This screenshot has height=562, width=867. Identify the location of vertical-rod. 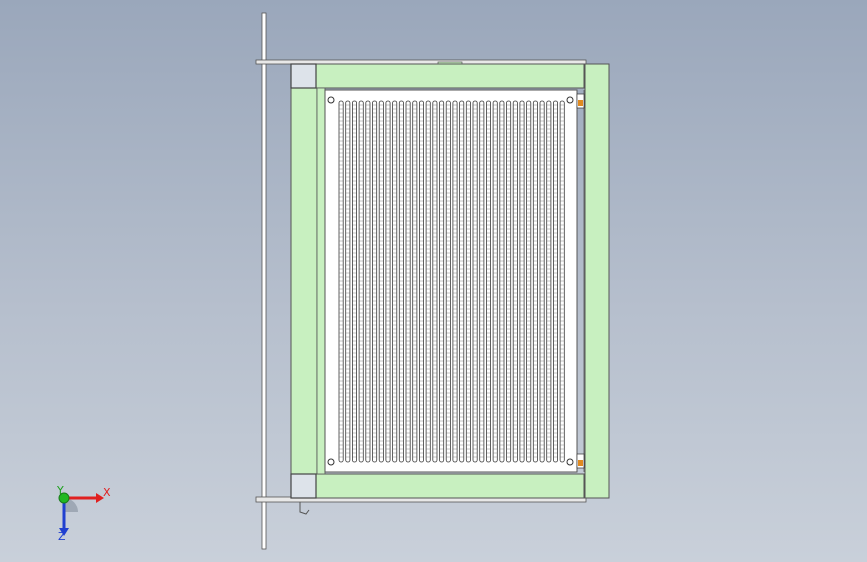
(264, 281).